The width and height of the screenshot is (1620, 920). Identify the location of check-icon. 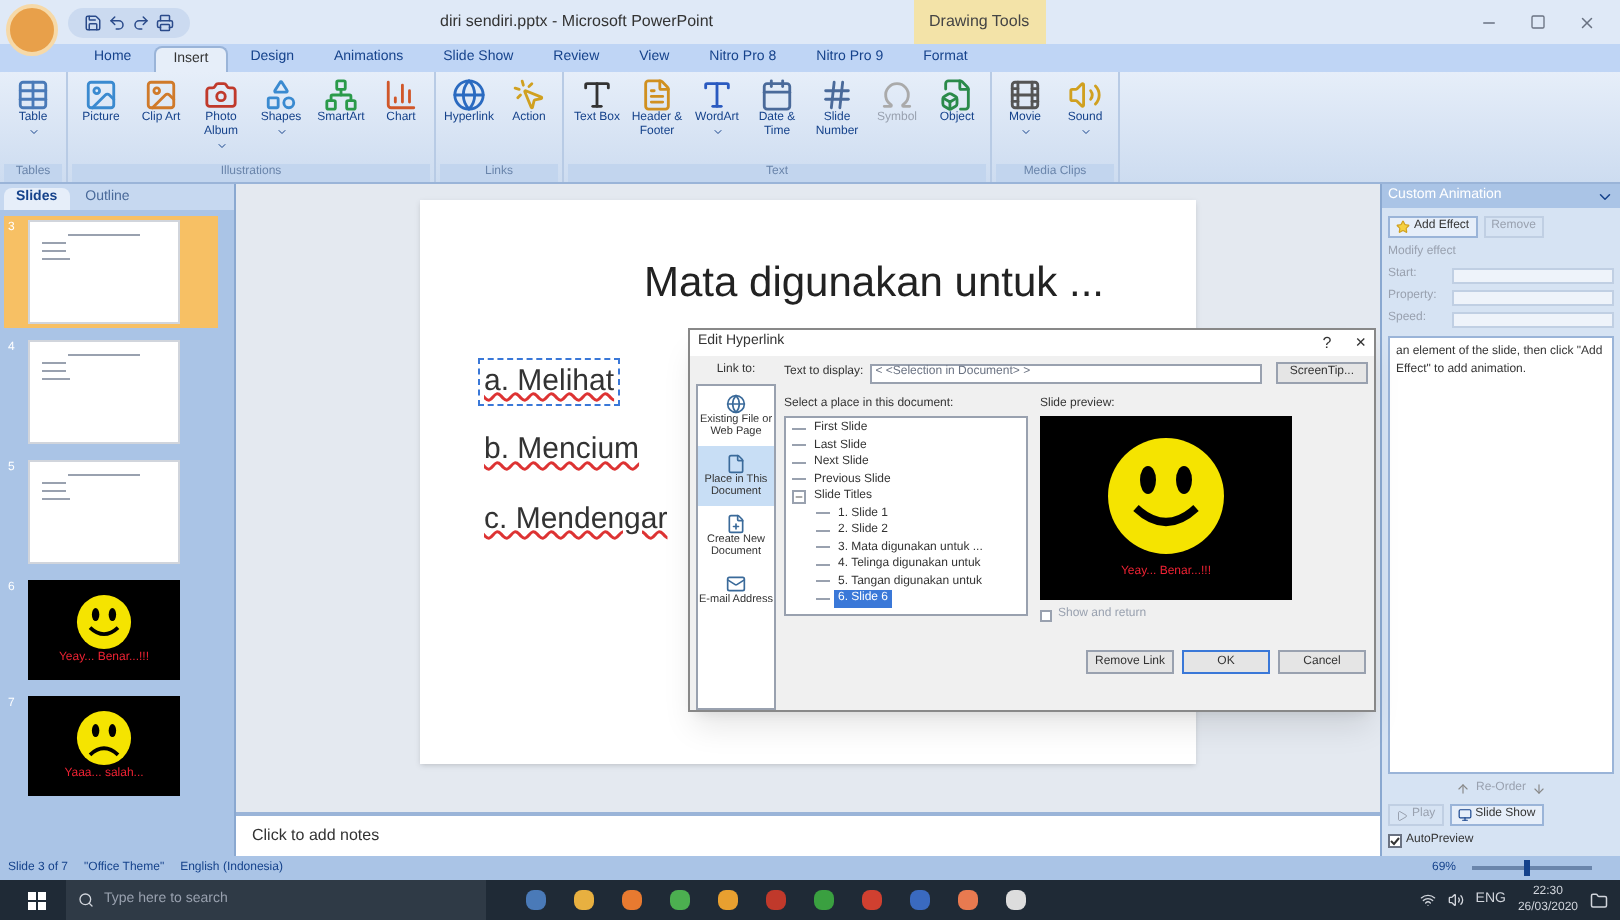
(1395, 841).